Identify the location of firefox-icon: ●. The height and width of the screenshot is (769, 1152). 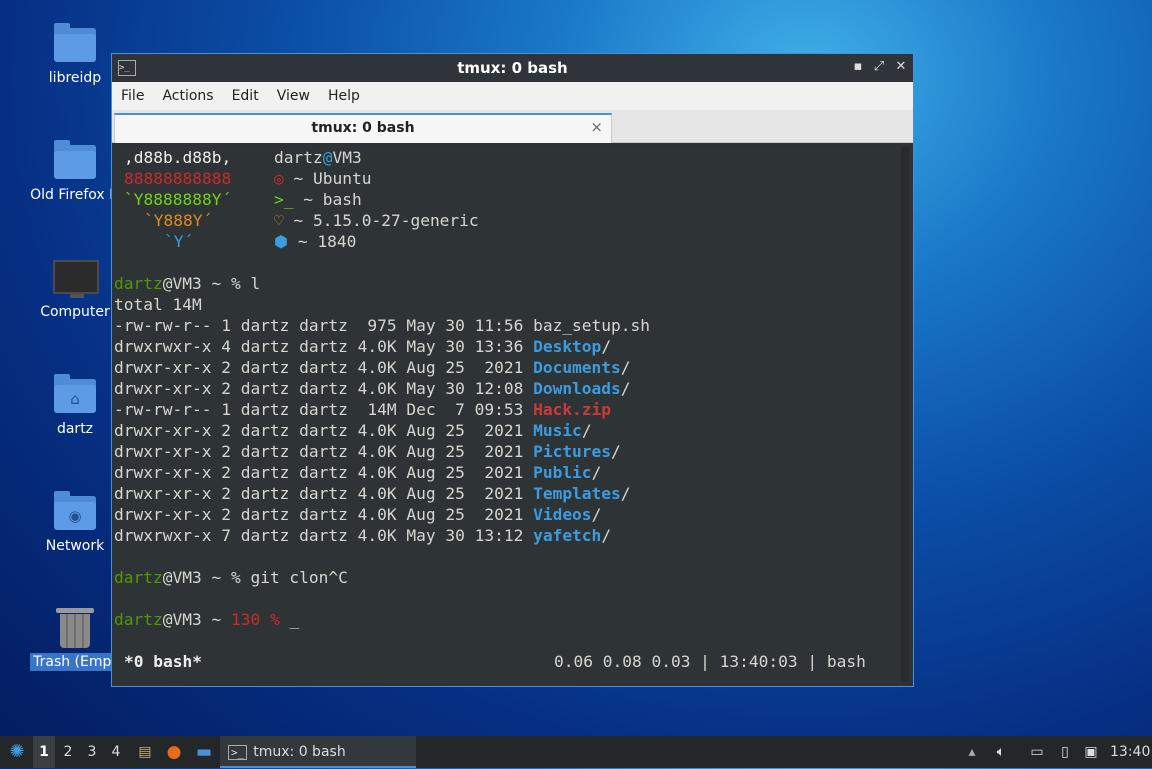
(174, 752).